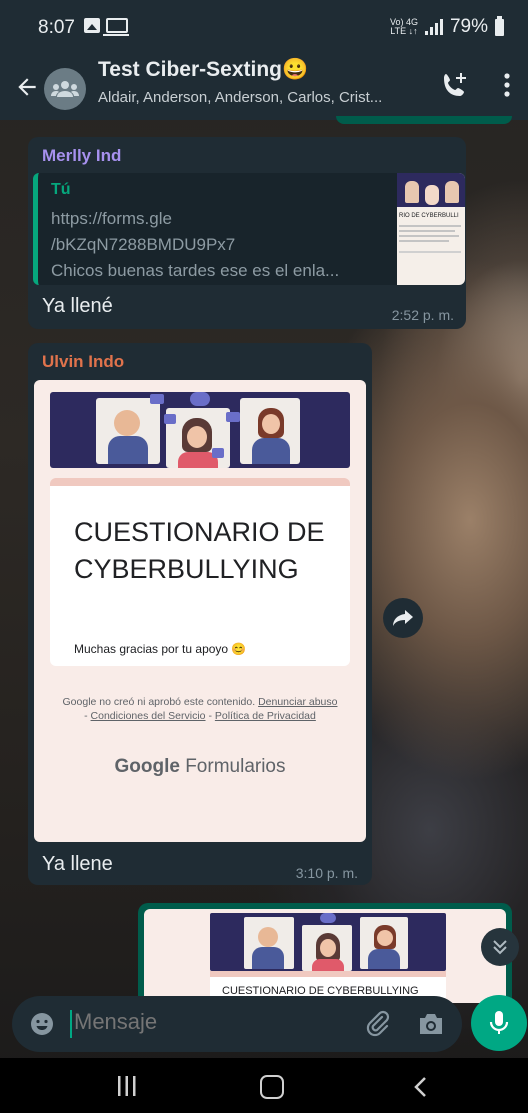 This screenshot has width=528, height=1113. What do you see at coordinates (159, 702) in the screenshot?
I see `disclaimer-text: Google no creó ni aprobó este contenido.` at bounding box center [159, 702].